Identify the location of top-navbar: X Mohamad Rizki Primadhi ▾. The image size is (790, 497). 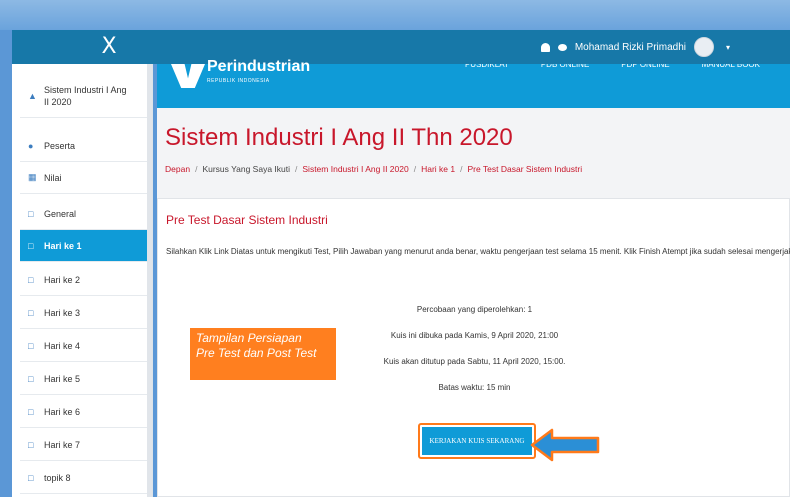
(401, 47).